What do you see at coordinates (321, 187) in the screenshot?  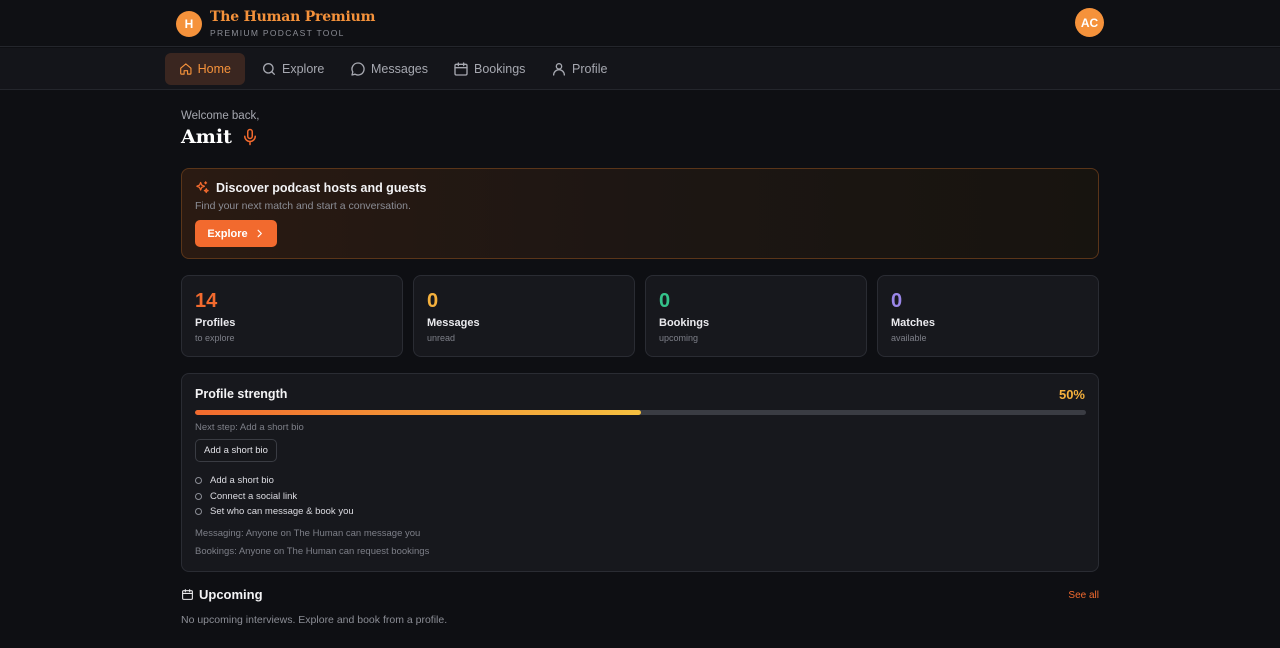 I see `discover-title: Discover podcast hosts and guests` at bounding box center [321, 187].